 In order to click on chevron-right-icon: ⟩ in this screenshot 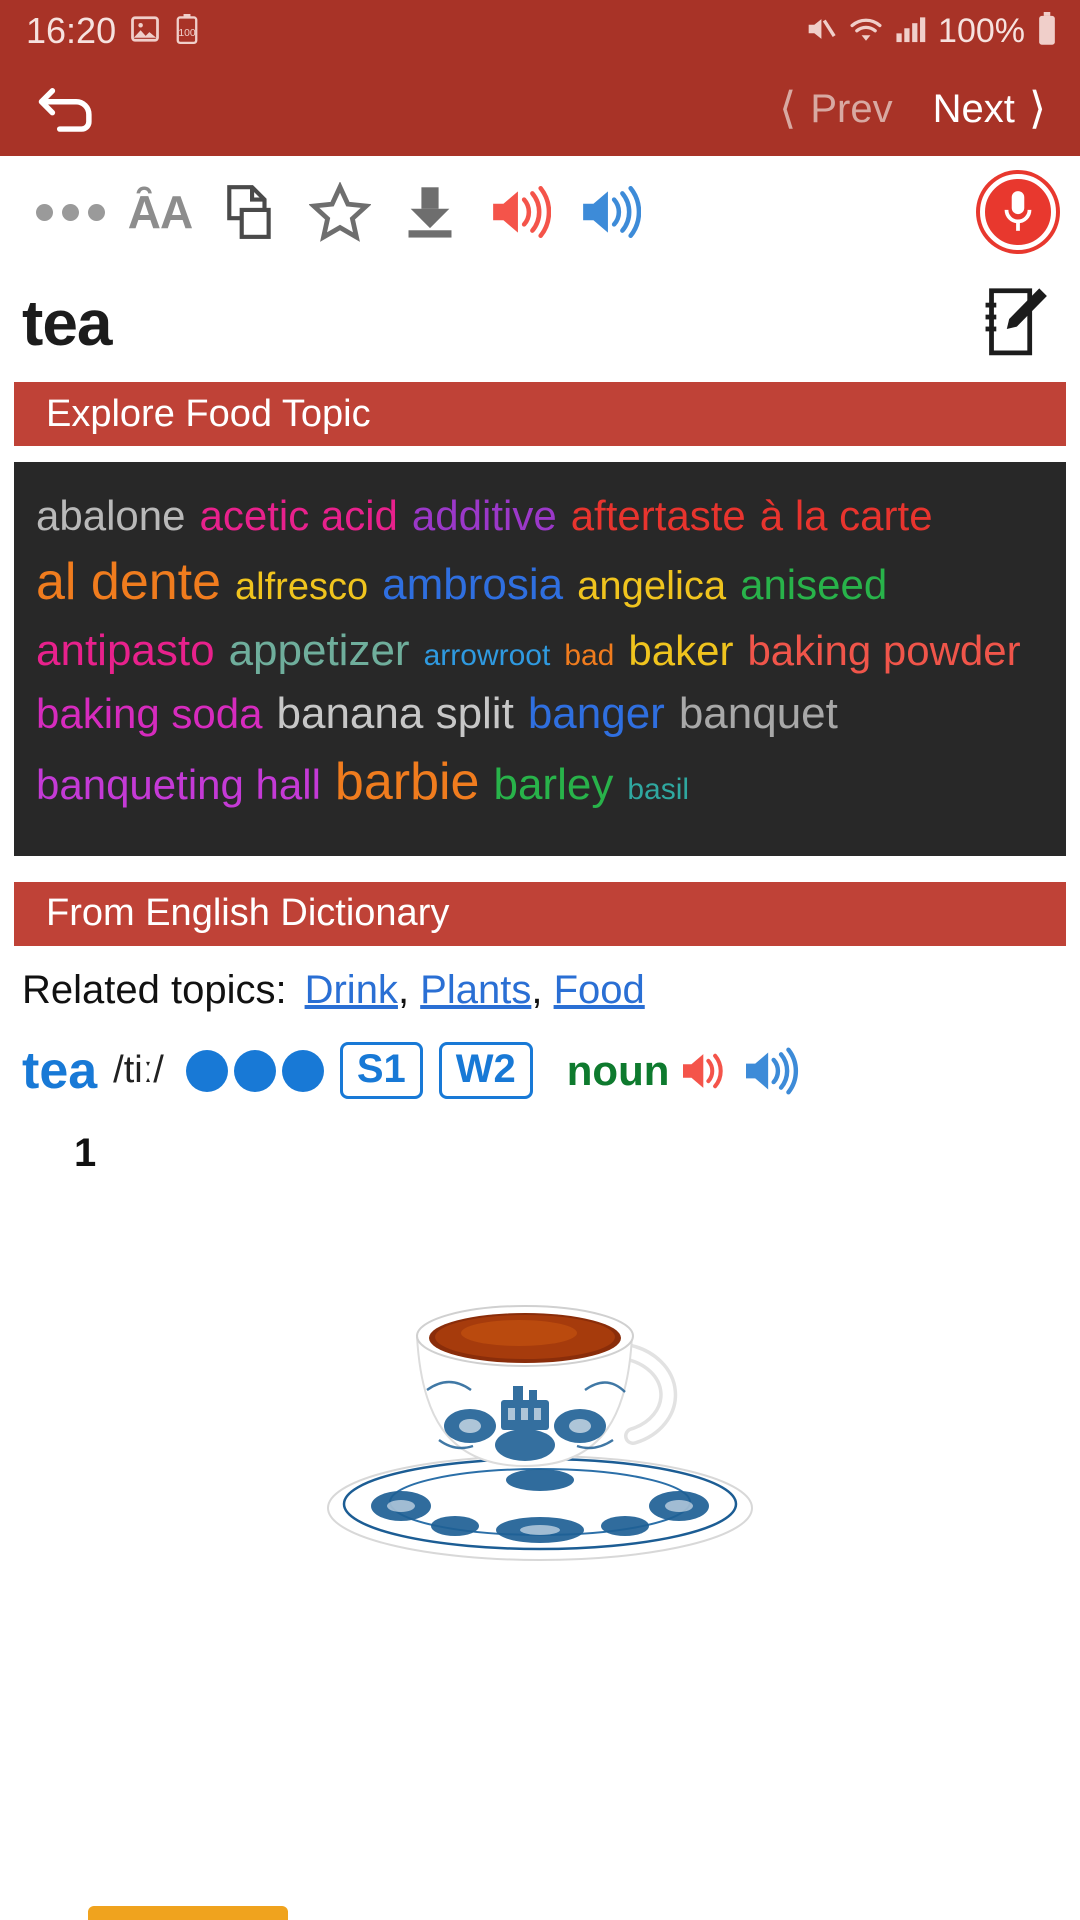, I will do `click(1037, 108)`.